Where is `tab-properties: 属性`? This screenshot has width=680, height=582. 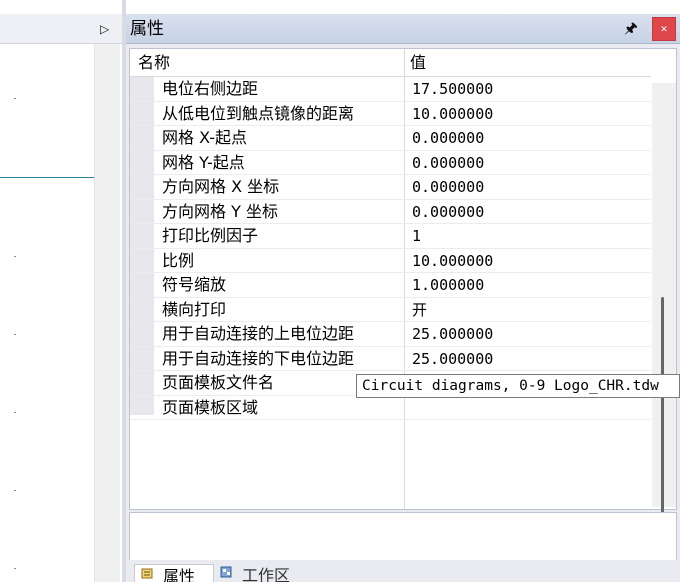
tab-properties: 属性 is located at coordinates (174, 573).